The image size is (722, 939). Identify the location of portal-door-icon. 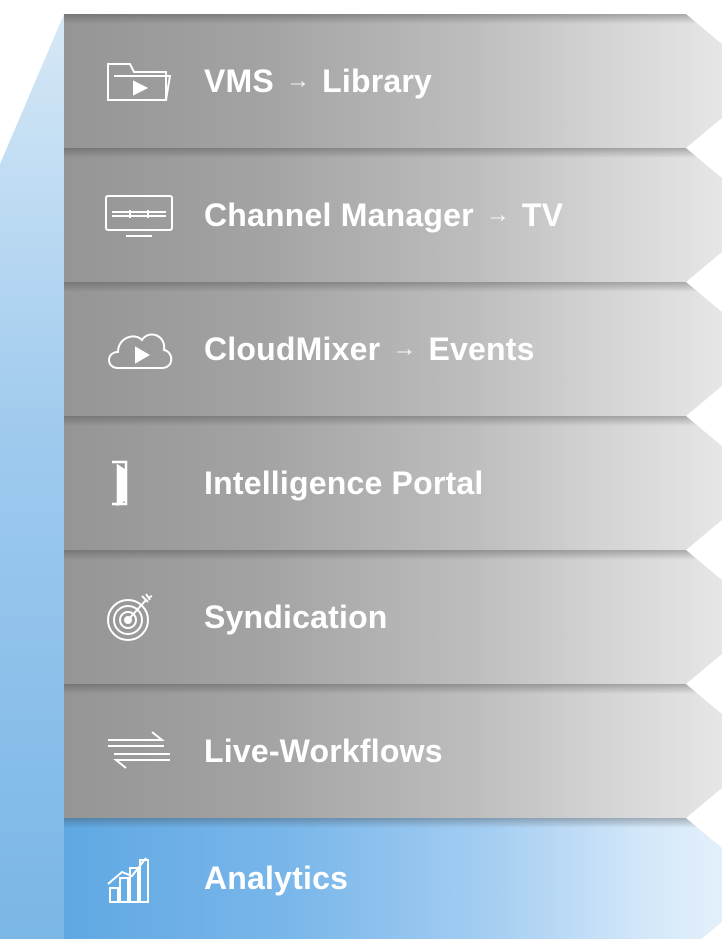
(139, 483).